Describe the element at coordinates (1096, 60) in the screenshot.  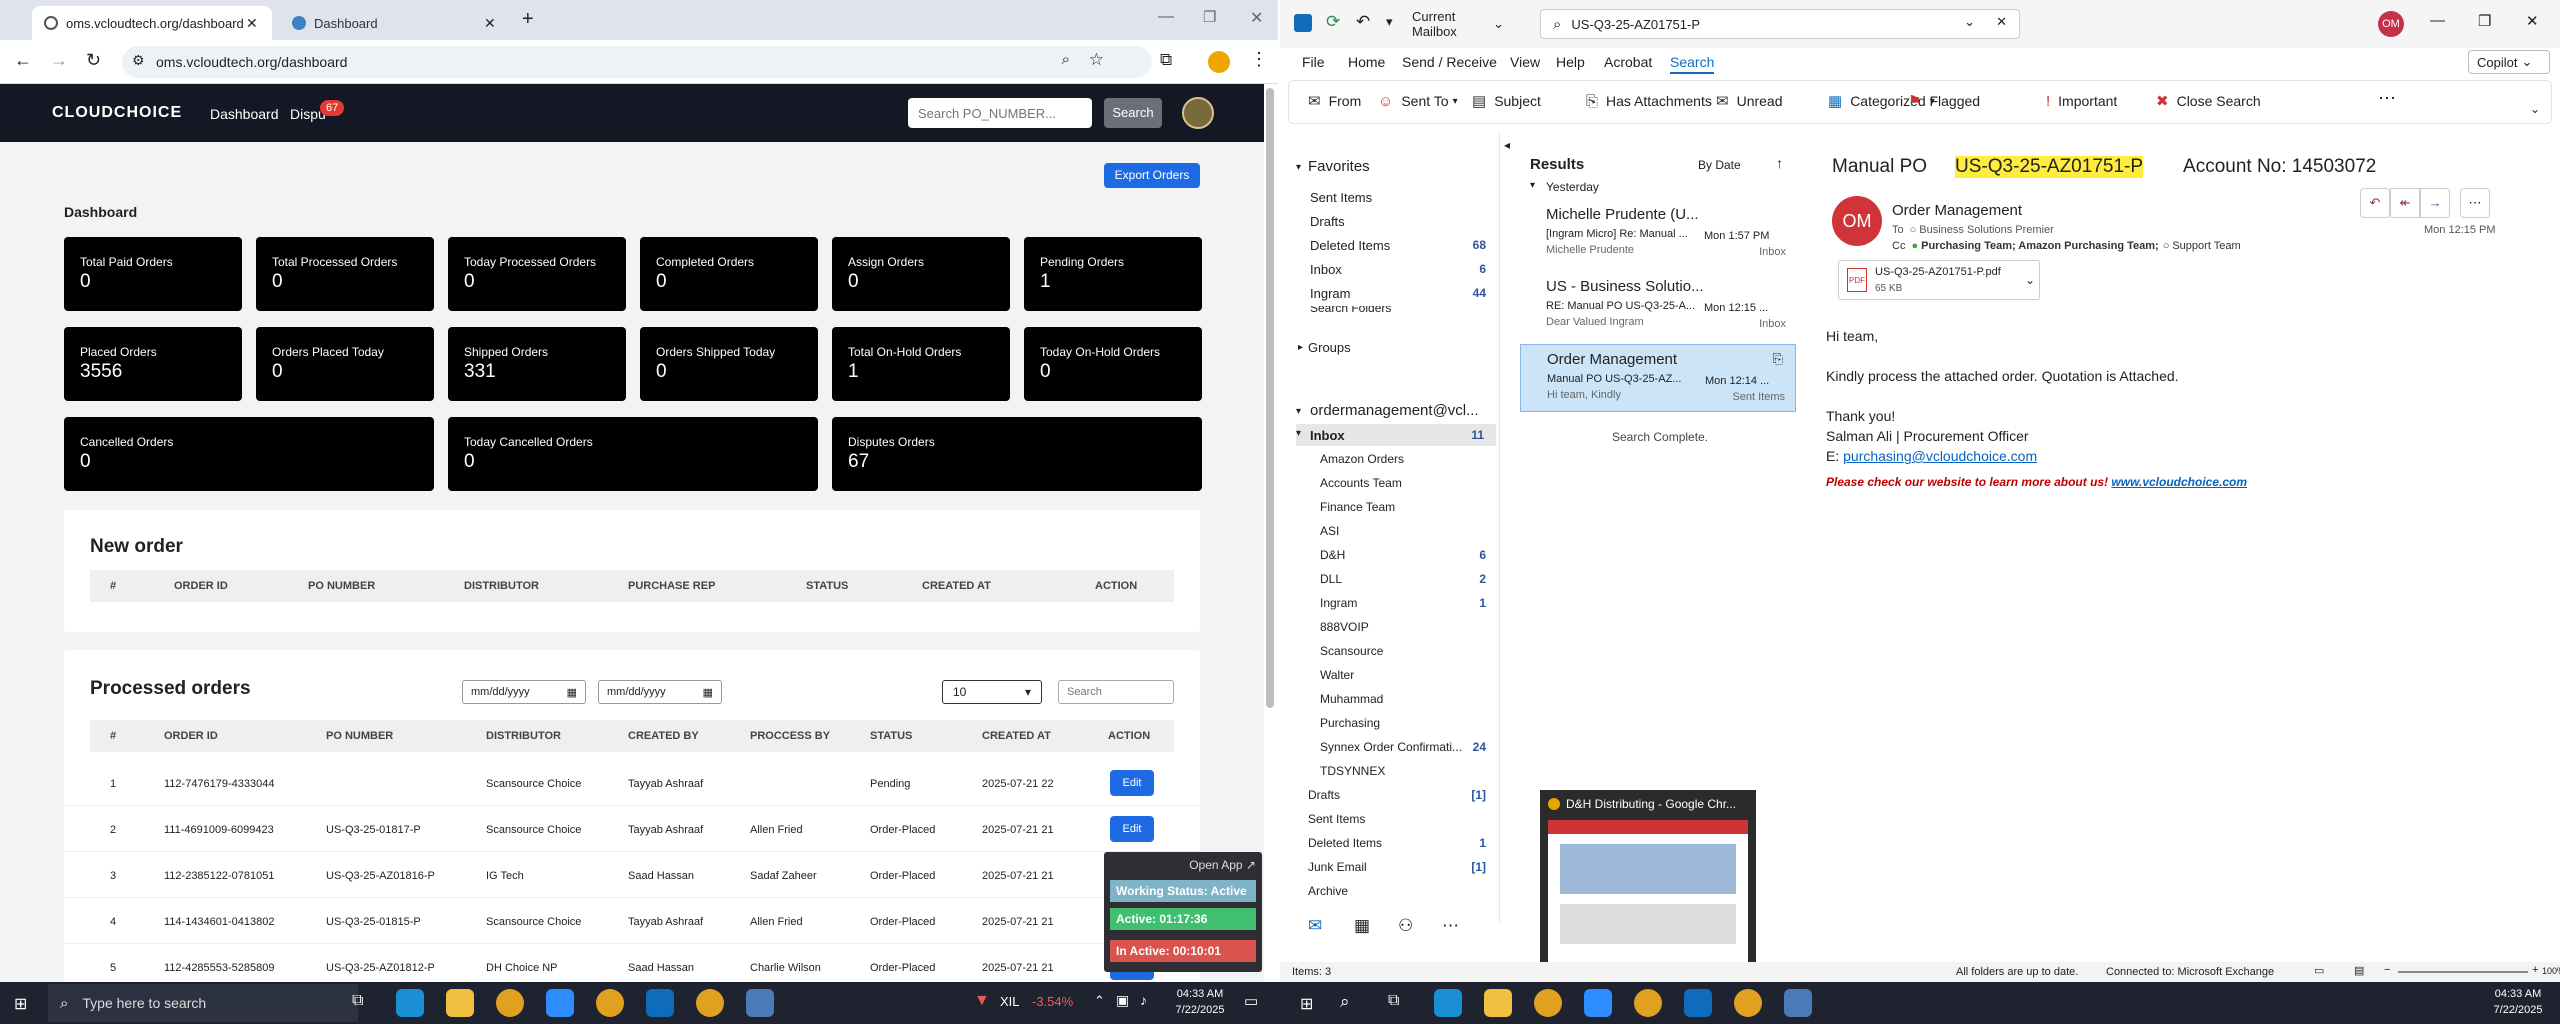
I see `bookmark-star-icon: ☆` at that location.